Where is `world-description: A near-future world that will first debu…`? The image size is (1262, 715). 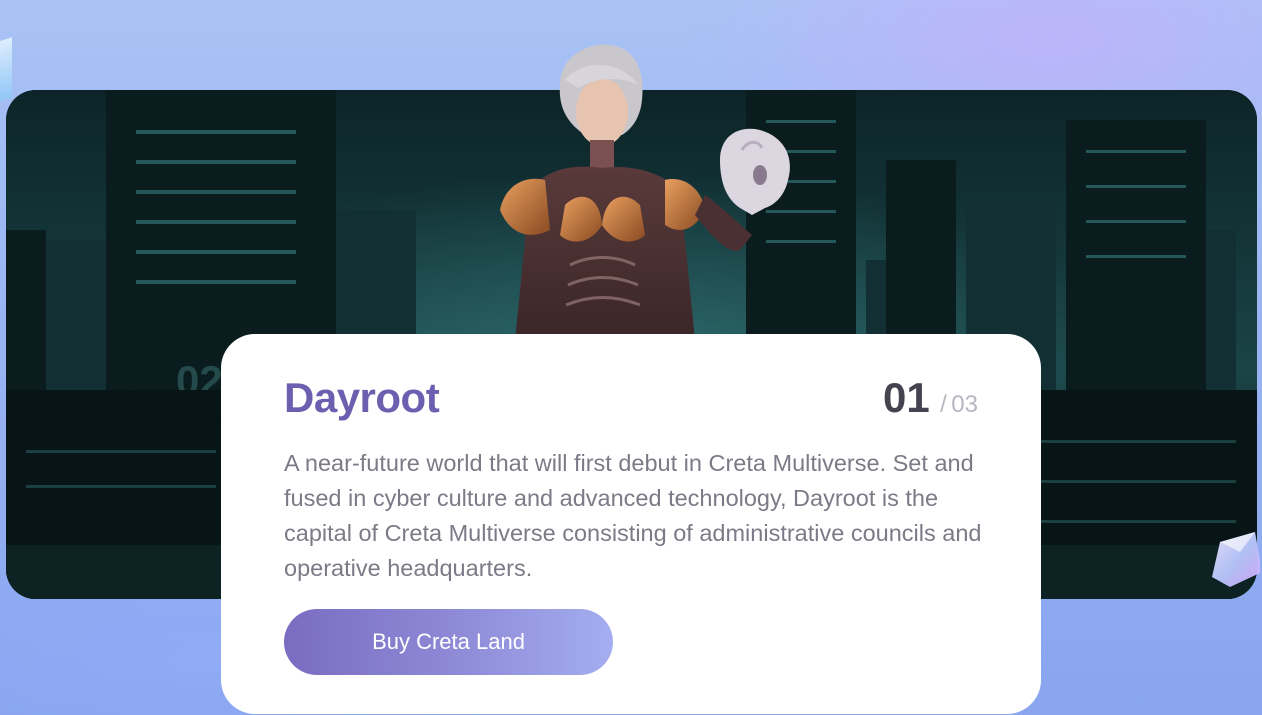 world-description: A near-future world that will first debu… is located at coordinates (633, 515).